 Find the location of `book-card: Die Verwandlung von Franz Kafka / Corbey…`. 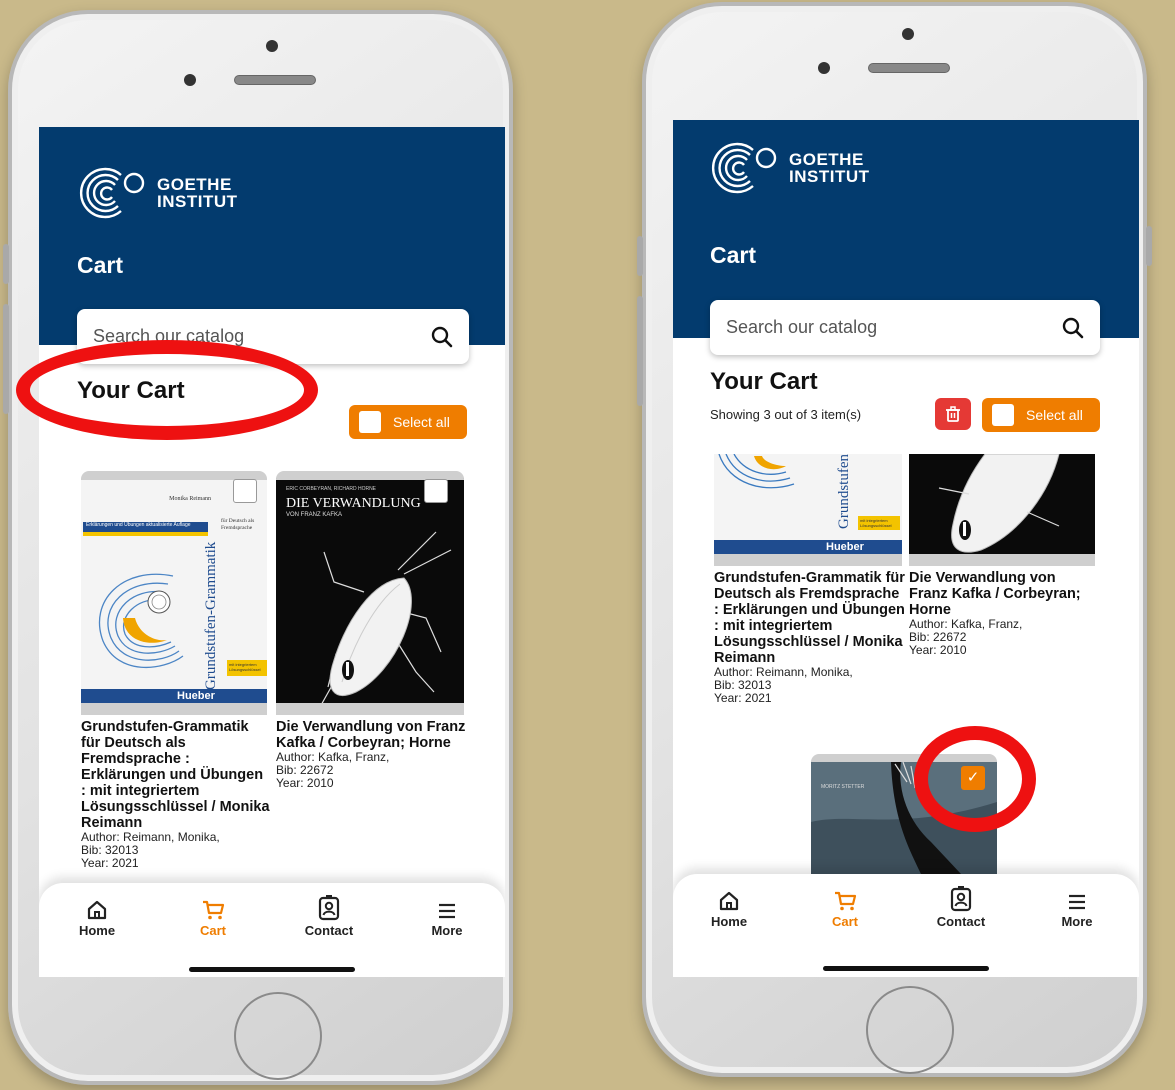

book-card: Die Verwandlung von Franz Kafka / Corbey… is located at coordinates (1004, 564).